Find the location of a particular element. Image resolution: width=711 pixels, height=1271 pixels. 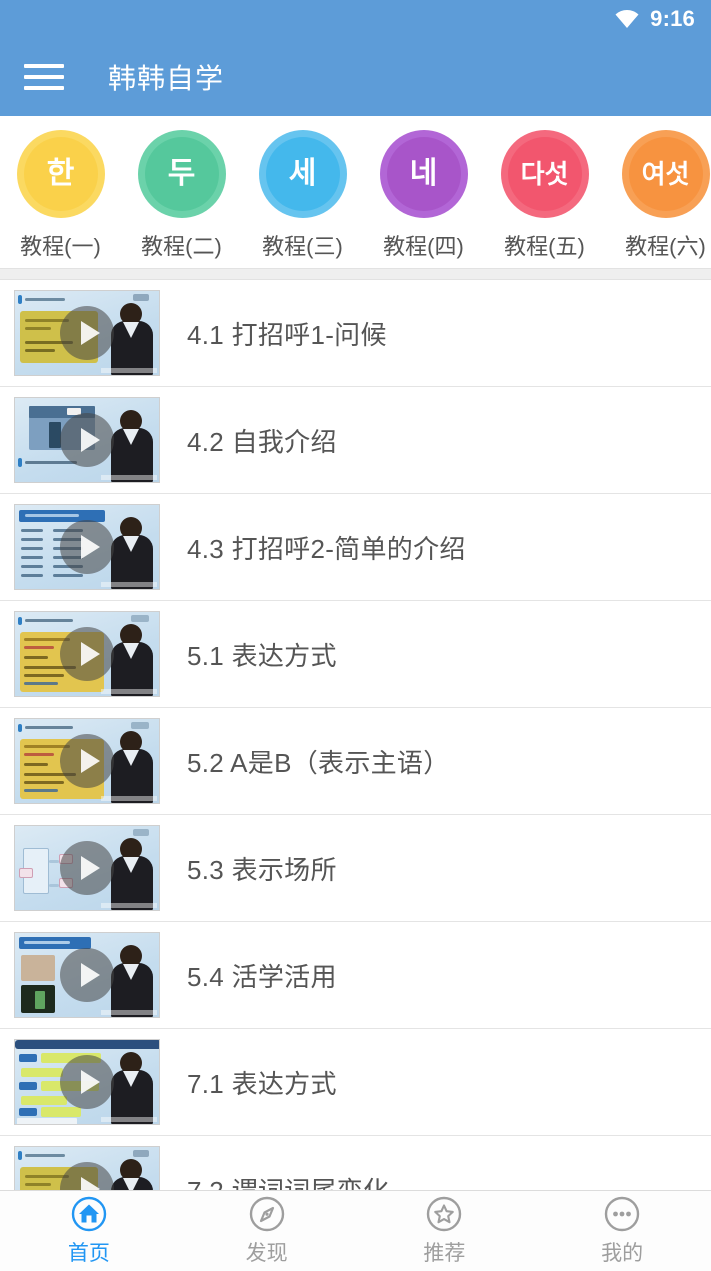

more-dots-icon is located at coordinates (622, 1214).